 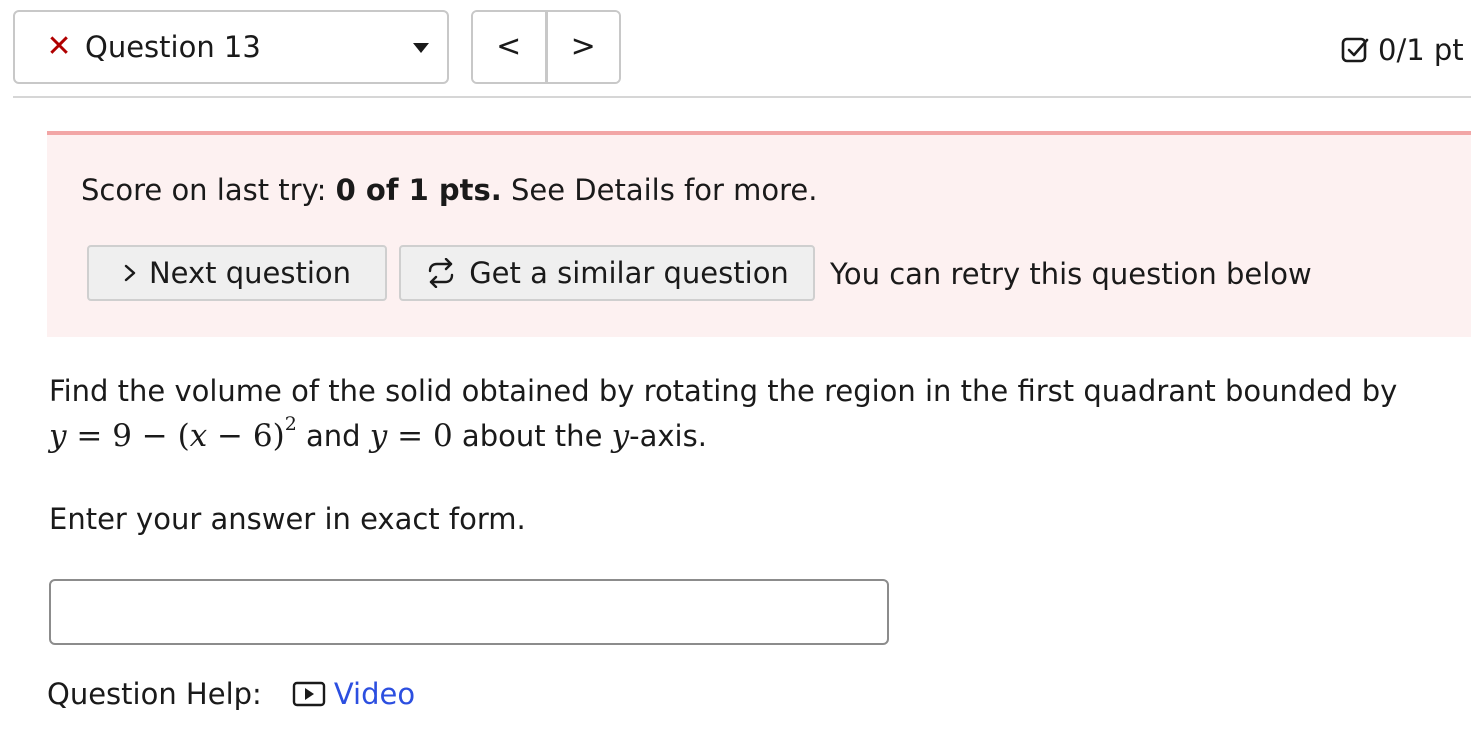 I want to click on chevron-left-icon: <, so click(x=509, y=46).